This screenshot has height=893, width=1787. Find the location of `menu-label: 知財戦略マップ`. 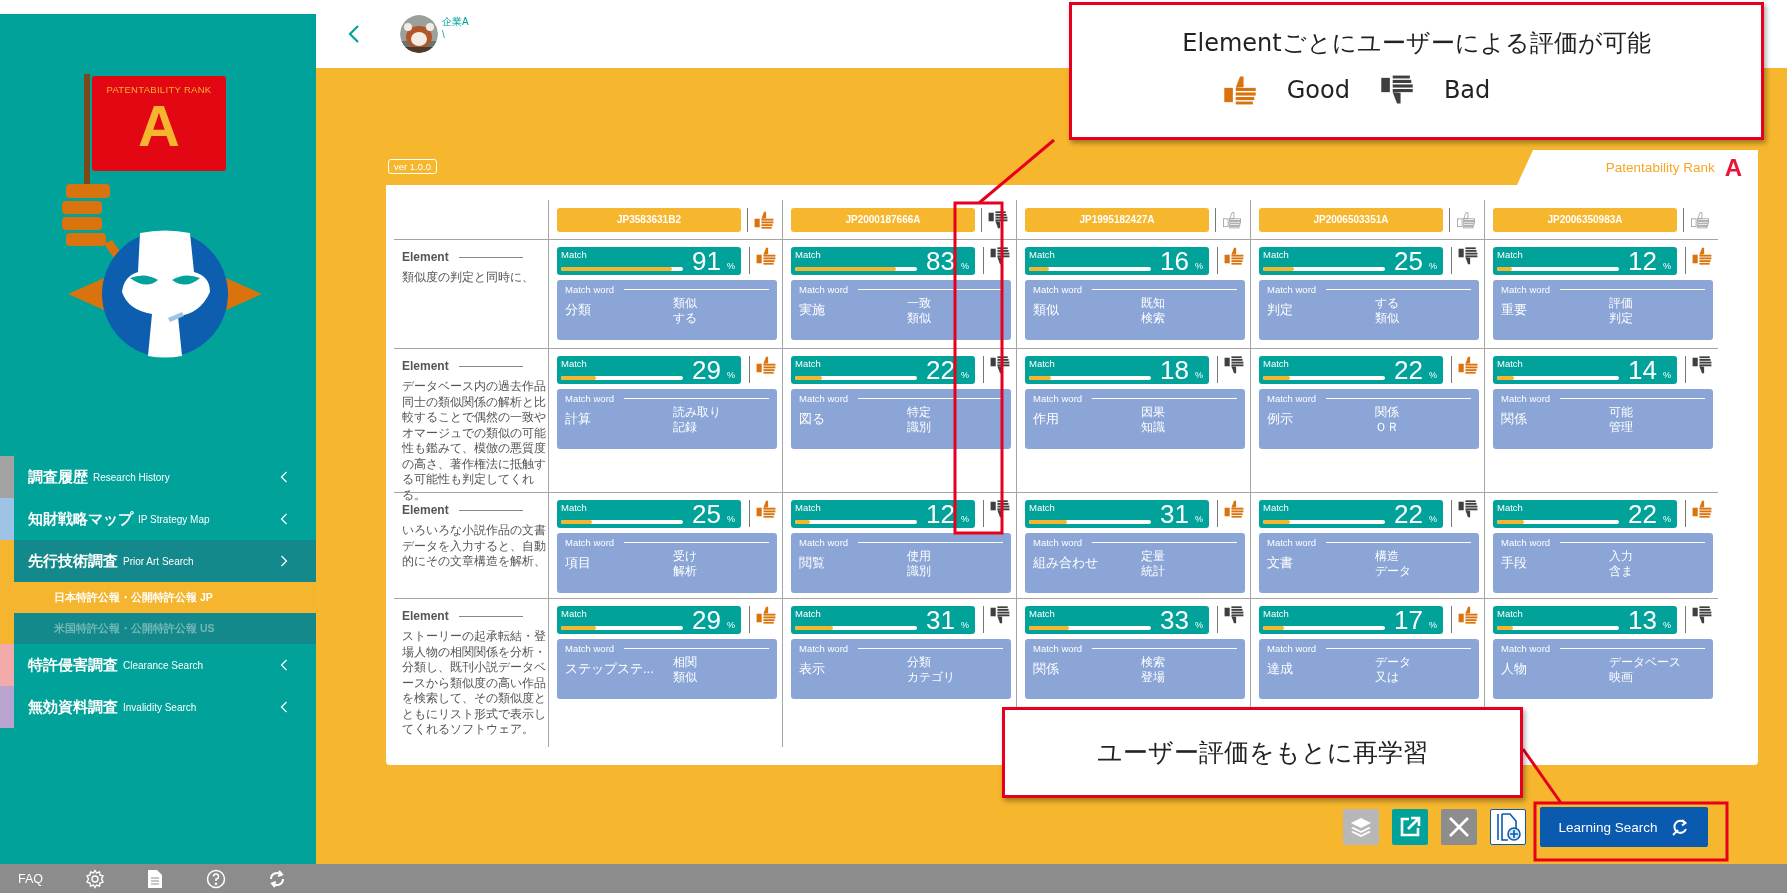

menu-label: 知財戦略マップ is located at coordinates (80, 519).